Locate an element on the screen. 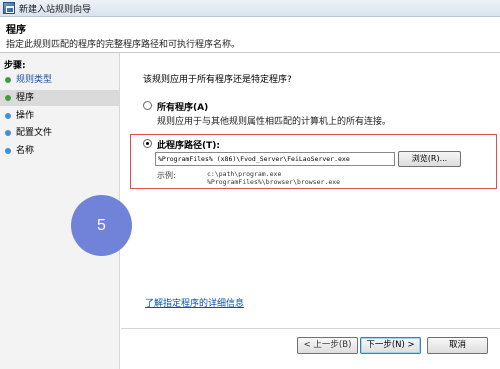 This screenshot has height=369, width=500. cancel-button: 取消 is located at coordinates (457, 345).